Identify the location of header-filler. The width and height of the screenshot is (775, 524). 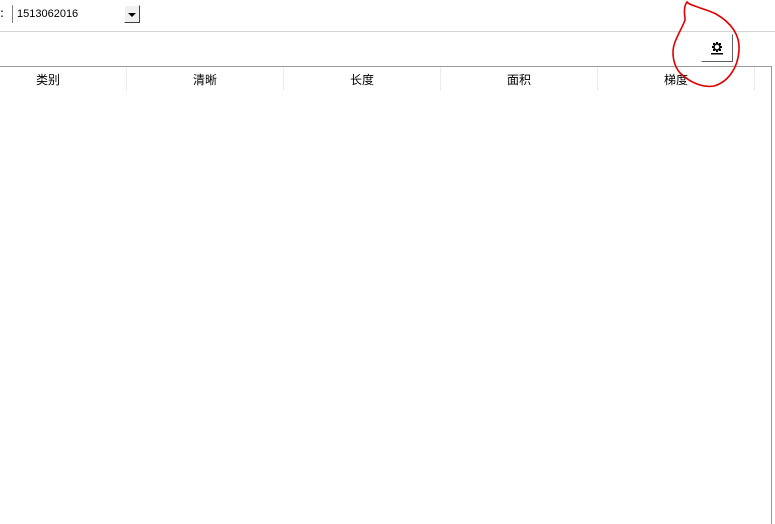
(763, 79).